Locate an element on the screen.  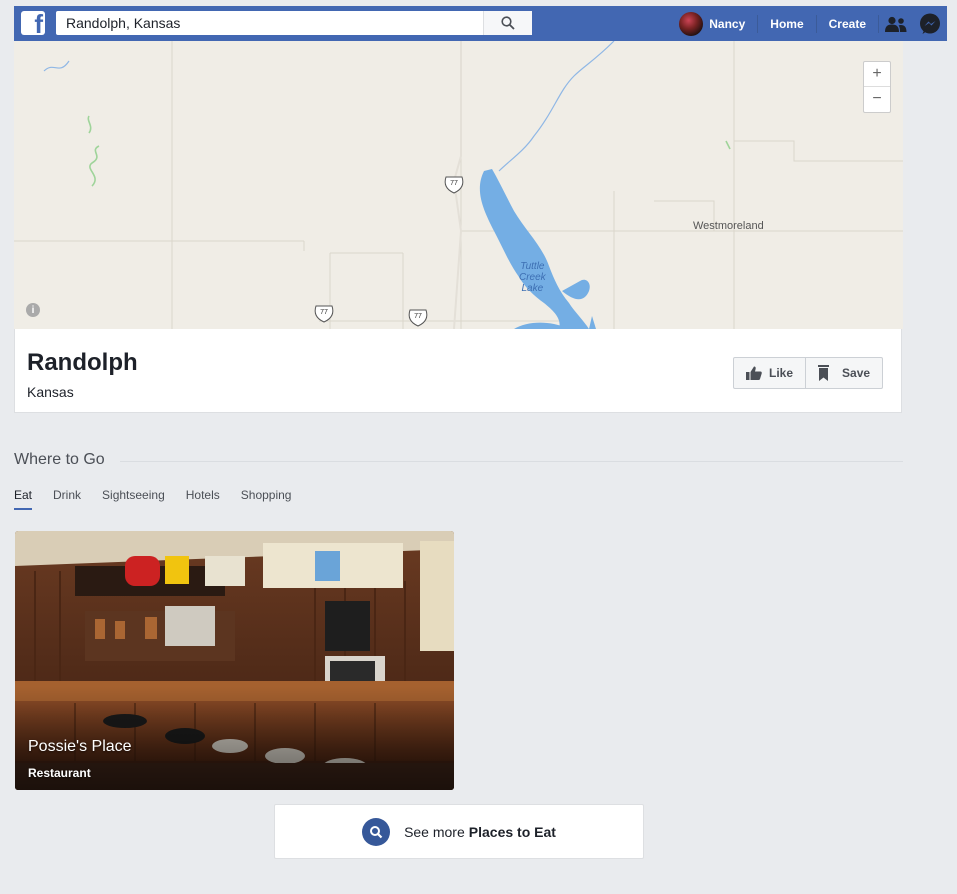
tab-hotels: Hotels is located at coordinates (203, 499).